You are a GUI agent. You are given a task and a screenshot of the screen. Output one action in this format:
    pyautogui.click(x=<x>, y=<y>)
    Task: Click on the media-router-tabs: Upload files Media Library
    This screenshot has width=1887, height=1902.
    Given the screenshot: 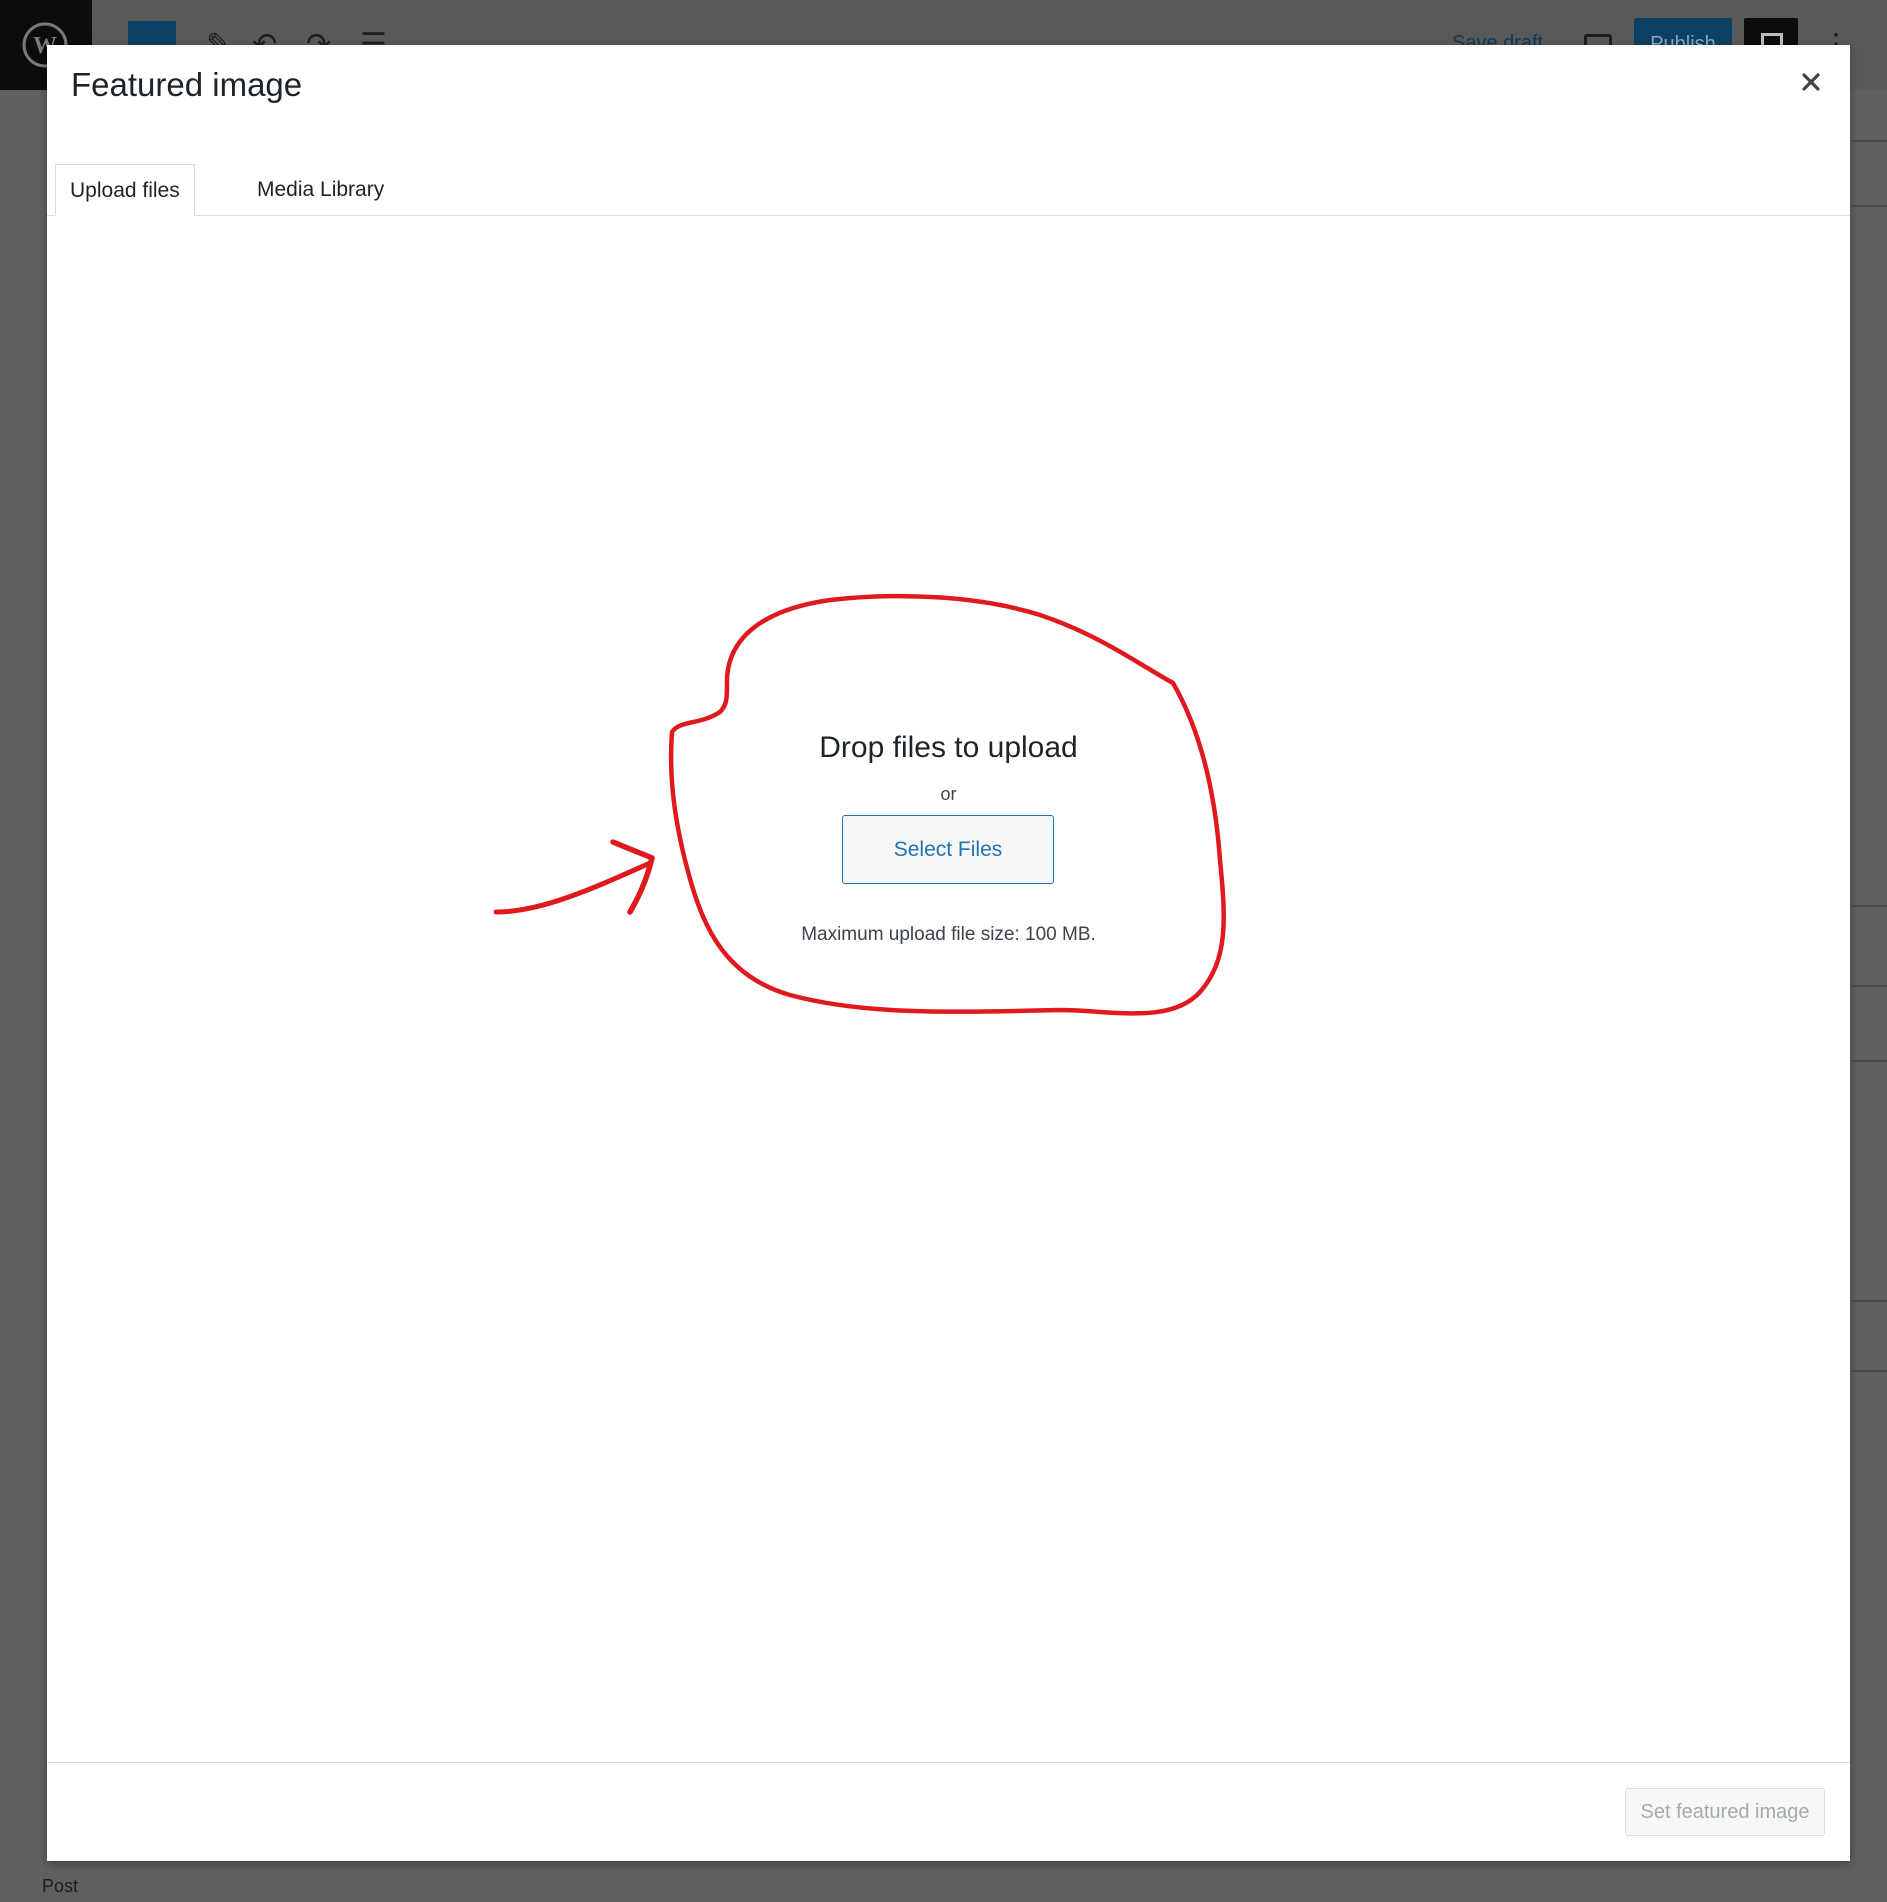 What is the action you would take?
    pyautogui.click(x=948, y=167)
    